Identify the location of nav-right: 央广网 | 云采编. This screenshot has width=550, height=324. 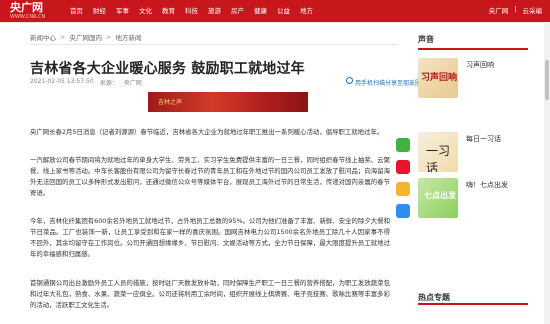
(515, 10).